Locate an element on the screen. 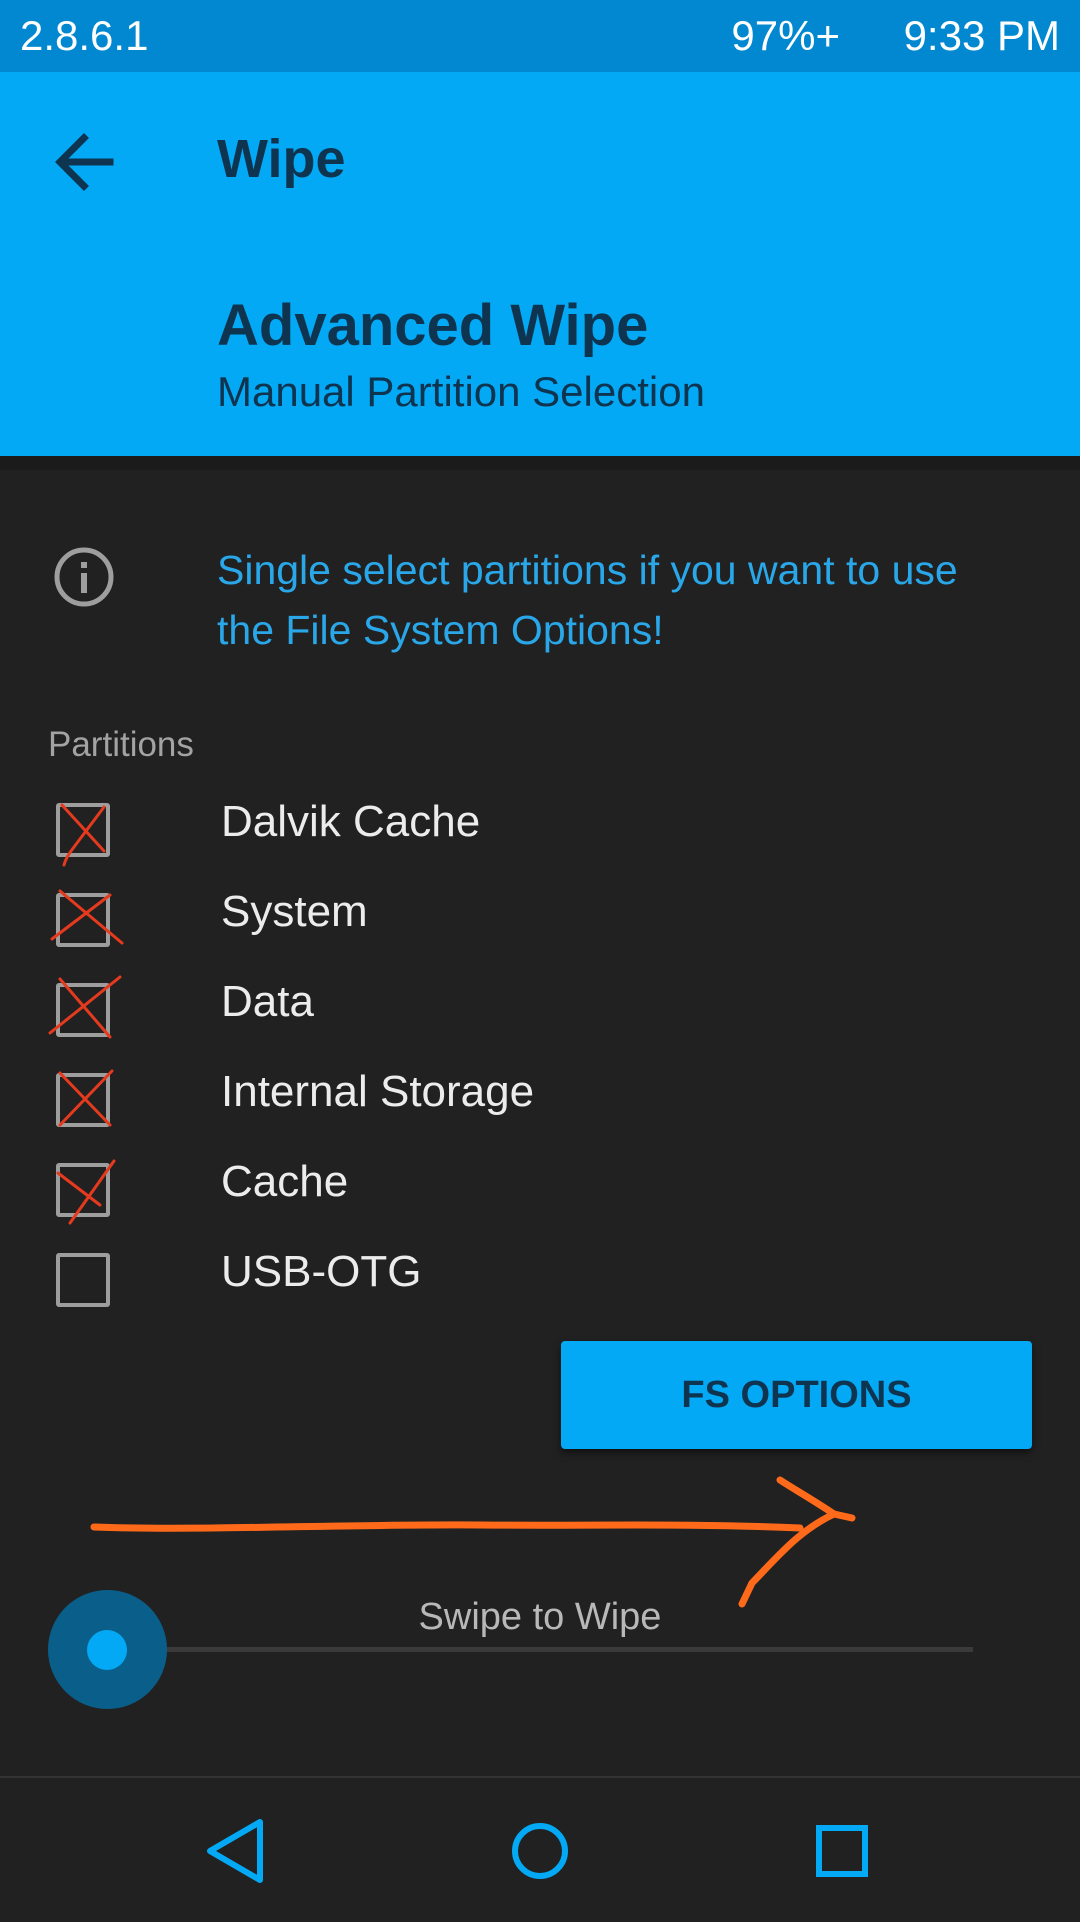  circle-home-icon is located at coordinates (540, 1851).